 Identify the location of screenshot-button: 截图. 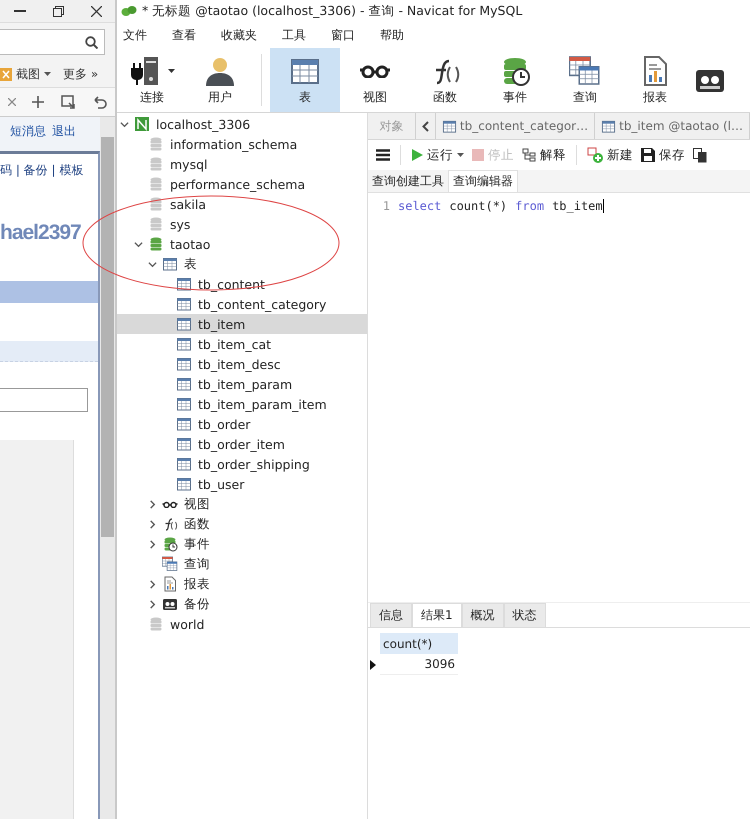
(28, 74).